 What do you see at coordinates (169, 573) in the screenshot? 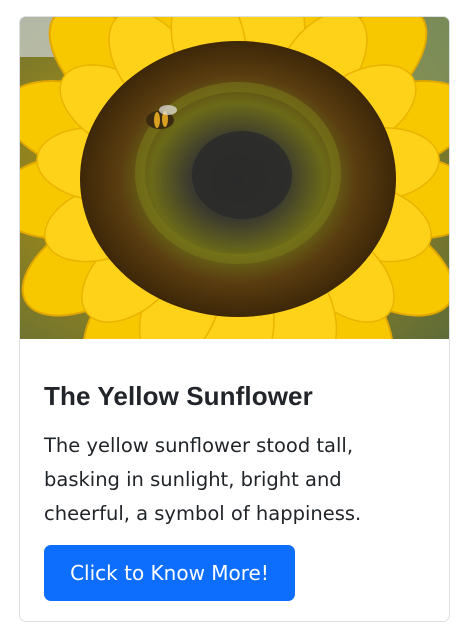
I see `know-more-button: Click to Know More!` at bounding box center [169, 573].